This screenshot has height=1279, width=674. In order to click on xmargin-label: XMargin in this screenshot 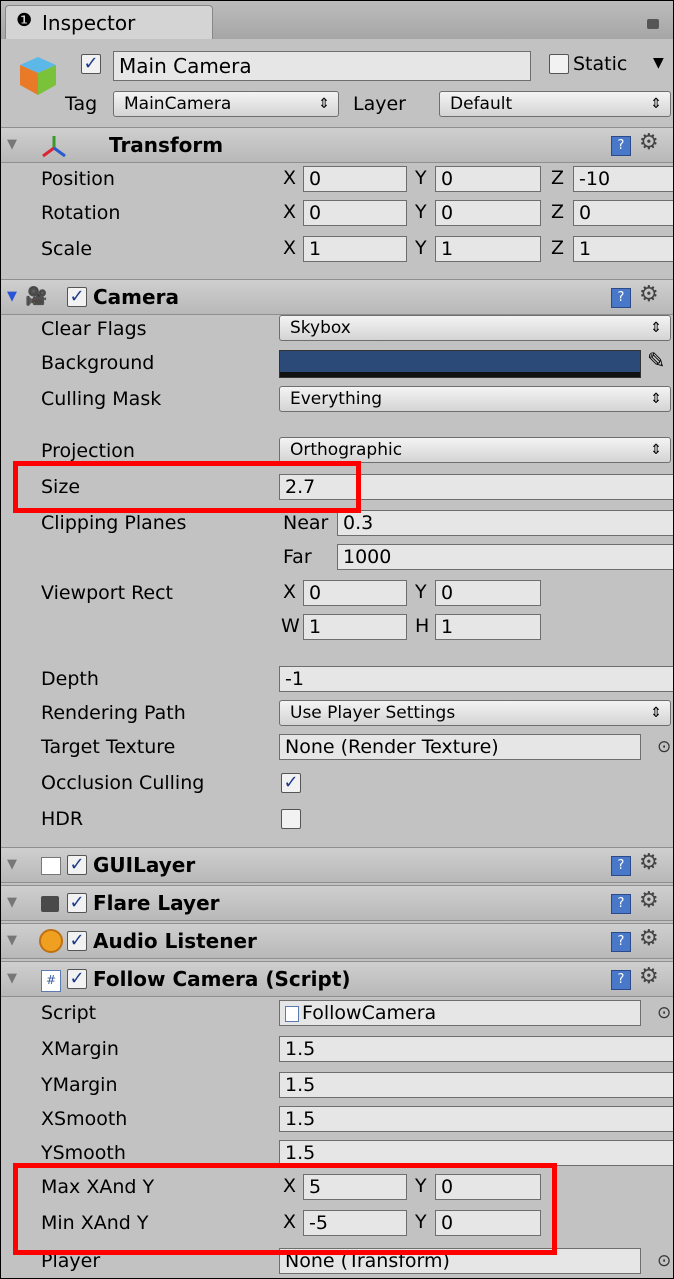, I will do `click(80, 1049)`.